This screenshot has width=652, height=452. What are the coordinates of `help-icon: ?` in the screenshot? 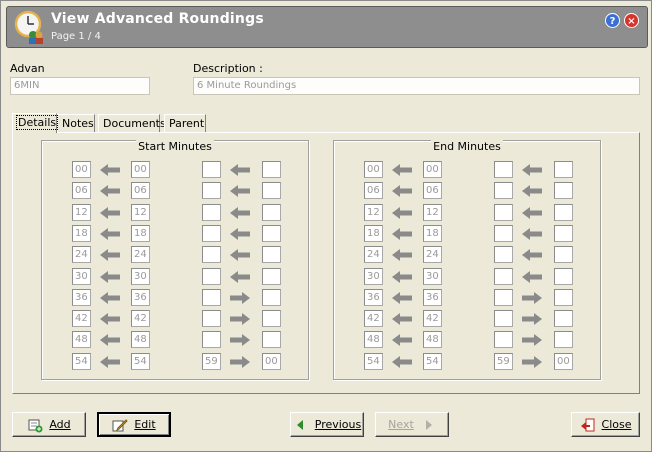 It's located at (612, 20).